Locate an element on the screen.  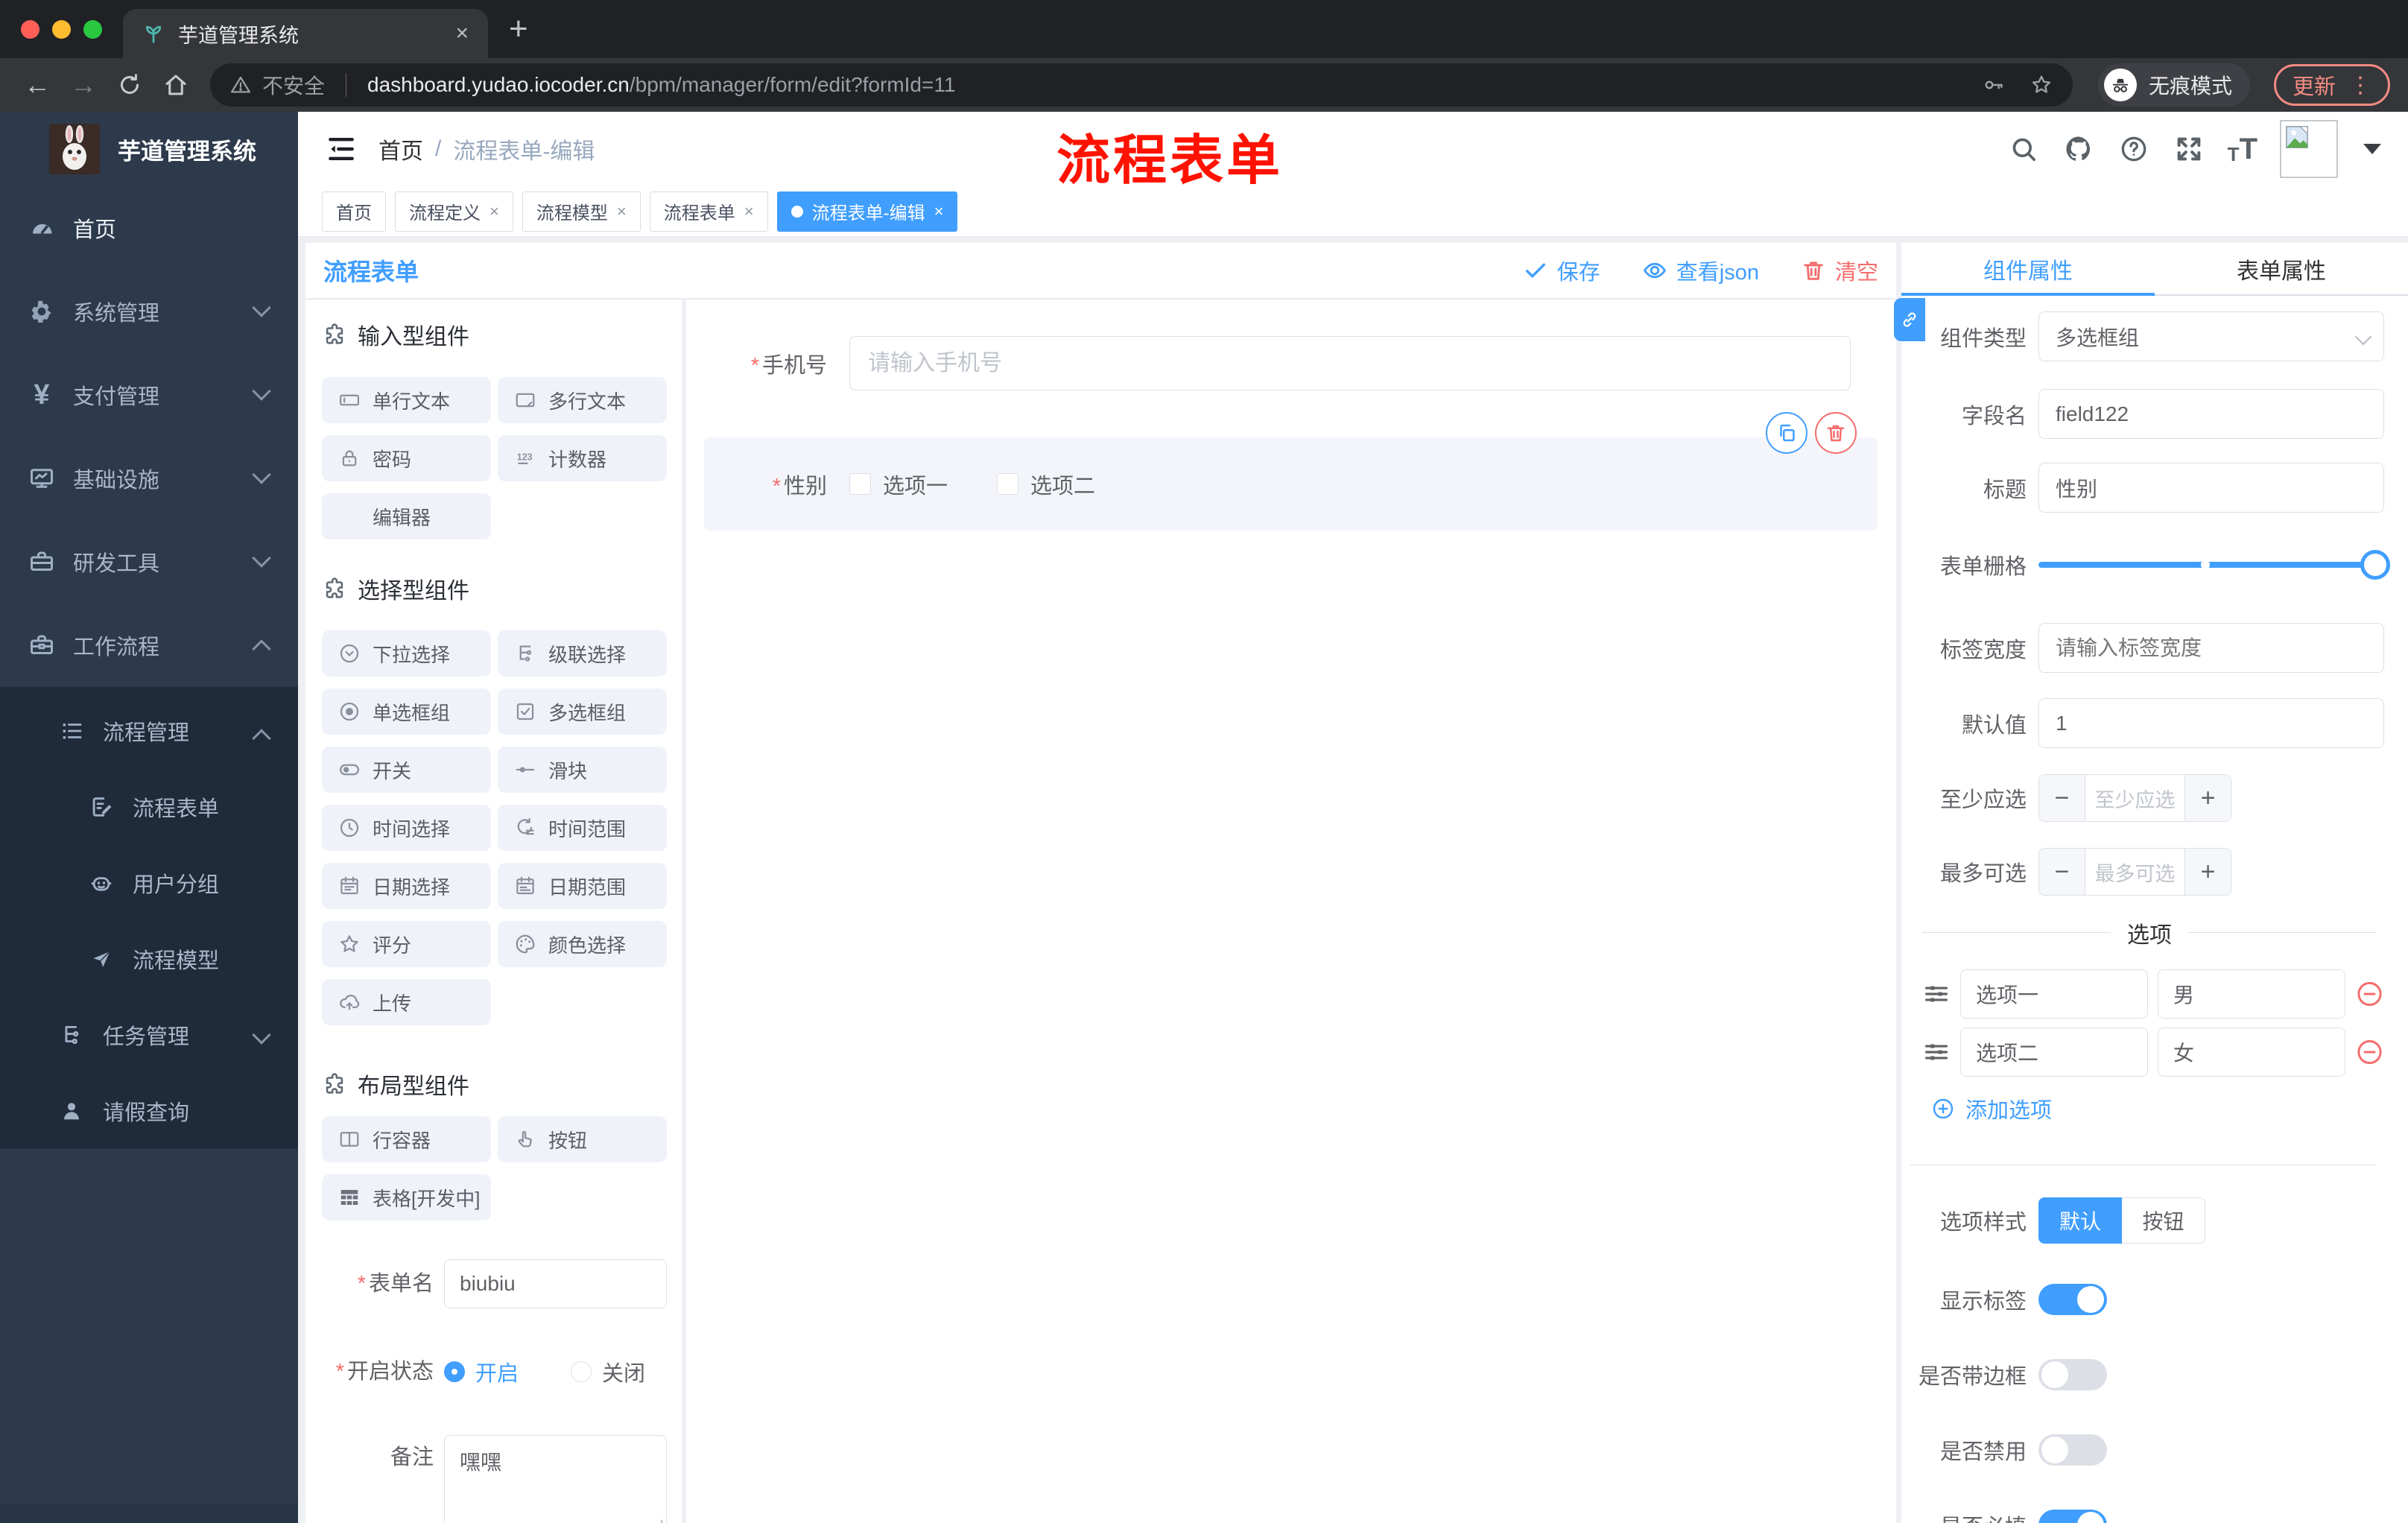
remove-option-icon is located at coordinates (2369, 994).